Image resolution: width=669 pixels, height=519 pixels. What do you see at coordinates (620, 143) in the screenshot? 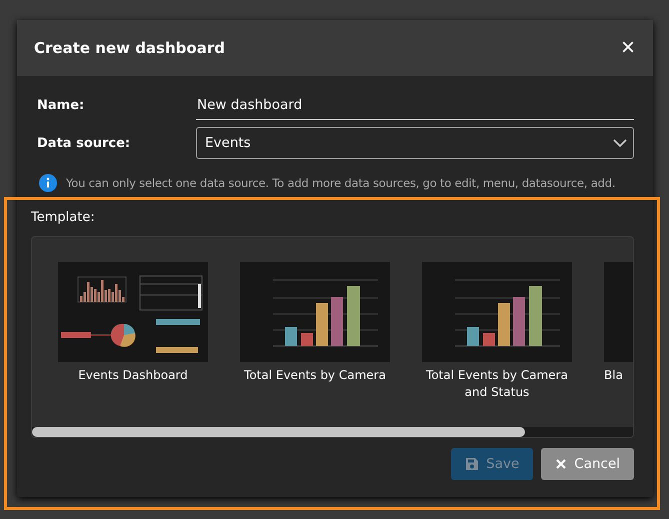
I see `chevron-down-icon` at bounding box center [620, 143].